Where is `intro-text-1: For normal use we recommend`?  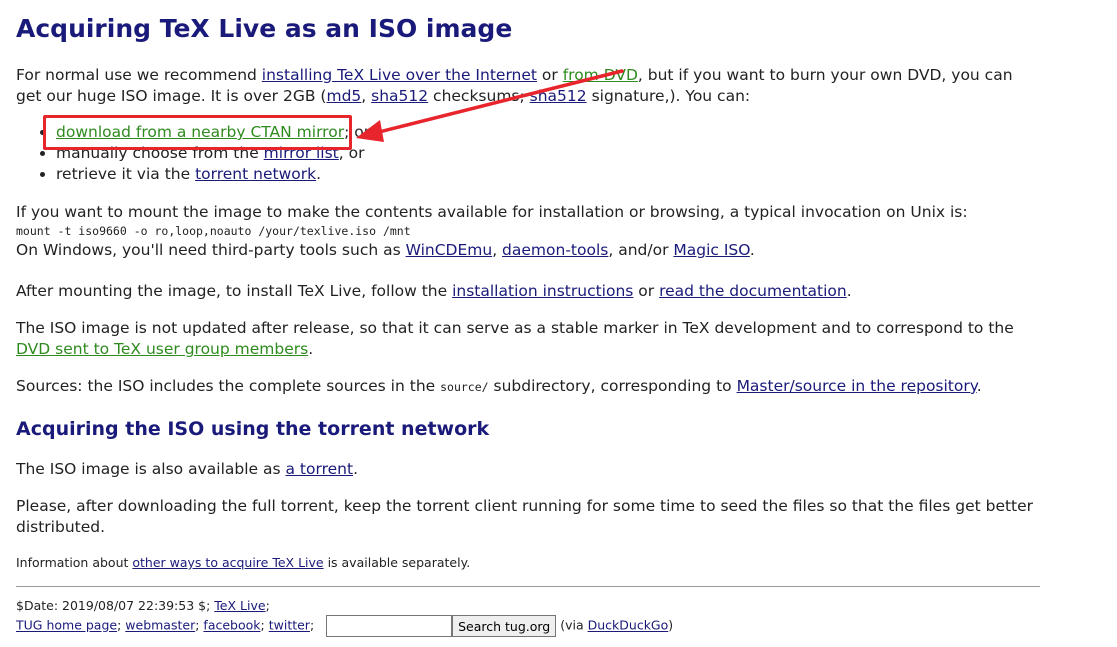
intro-text-1: For normal use we recommend is located at coordinates (139, 75).